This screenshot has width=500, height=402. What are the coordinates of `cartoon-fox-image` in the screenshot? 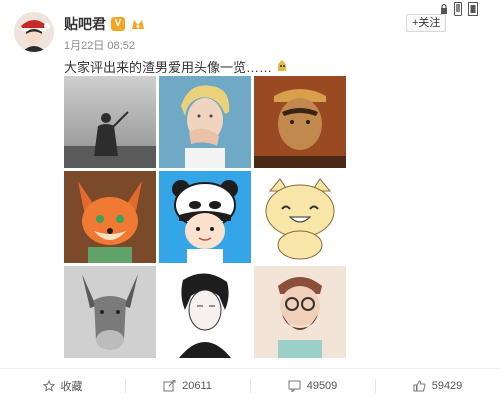 It's located at (110, 217).